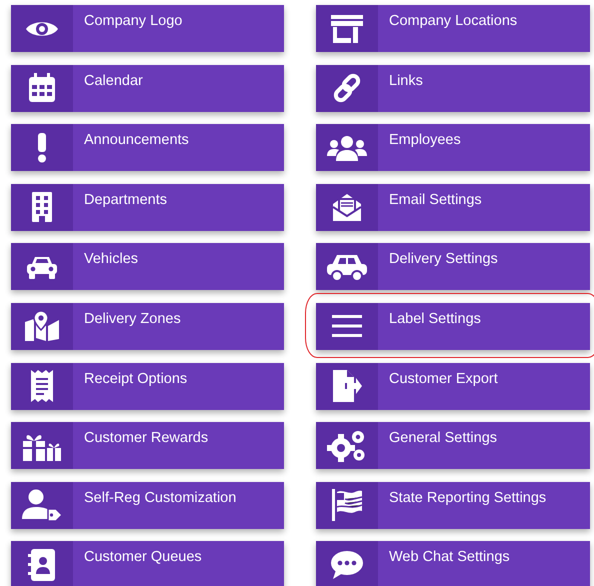  I want to click on settings-tile: Receipt Options, so click(147, 386).